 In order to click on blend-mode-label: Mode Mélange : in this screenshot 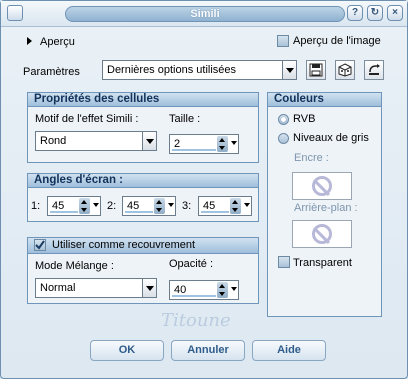, I will do `click(74, 266)`.